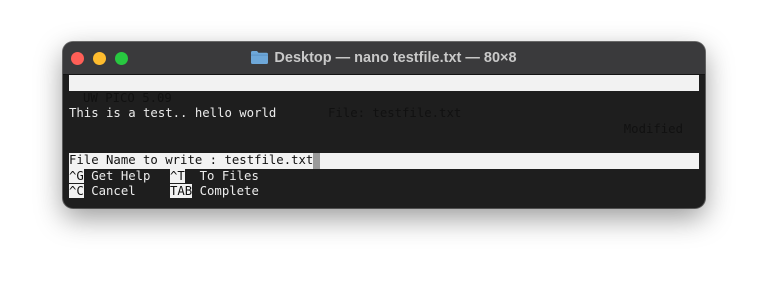  I want to click on shortcut-label: Get Help, so click(117, 175).